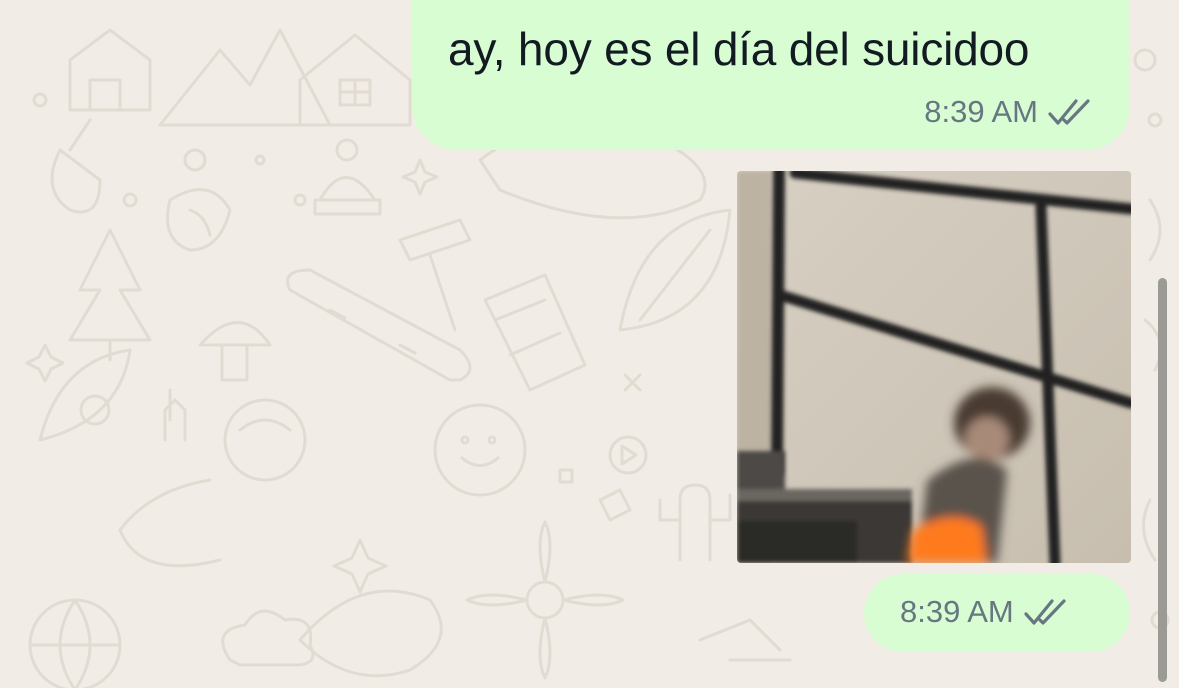 The height and width of the screenshot is (688, 1179). Describe the element at coordinates (739, 49) in the screenshot. I see `message-text: ay, hoy es el día del suicidoo` at that location.